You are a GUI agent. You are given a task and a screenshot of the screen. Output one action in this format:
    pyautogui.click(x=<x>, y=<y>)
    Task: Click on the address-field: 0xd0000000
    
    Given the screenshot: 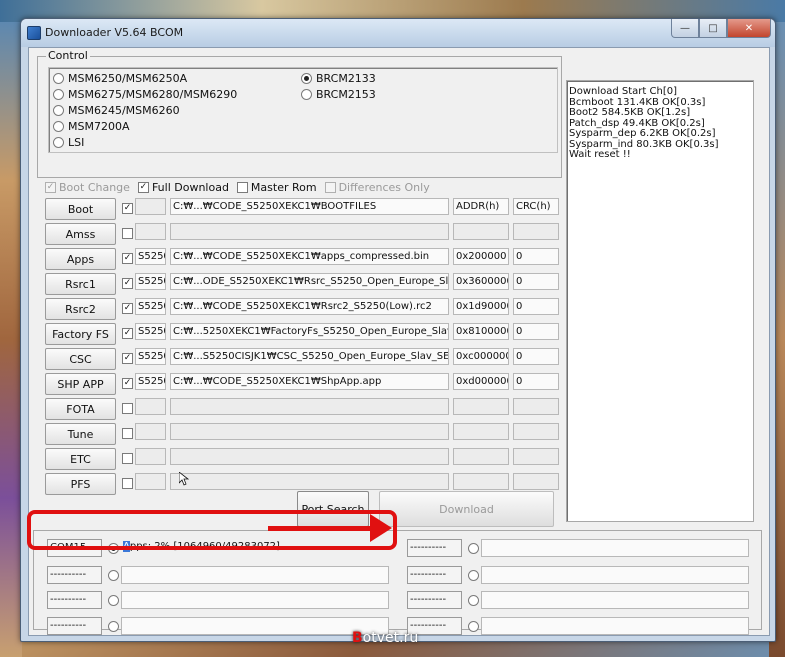 What is the action you would take?
    pyautogui.click(x=481, y=381)
    